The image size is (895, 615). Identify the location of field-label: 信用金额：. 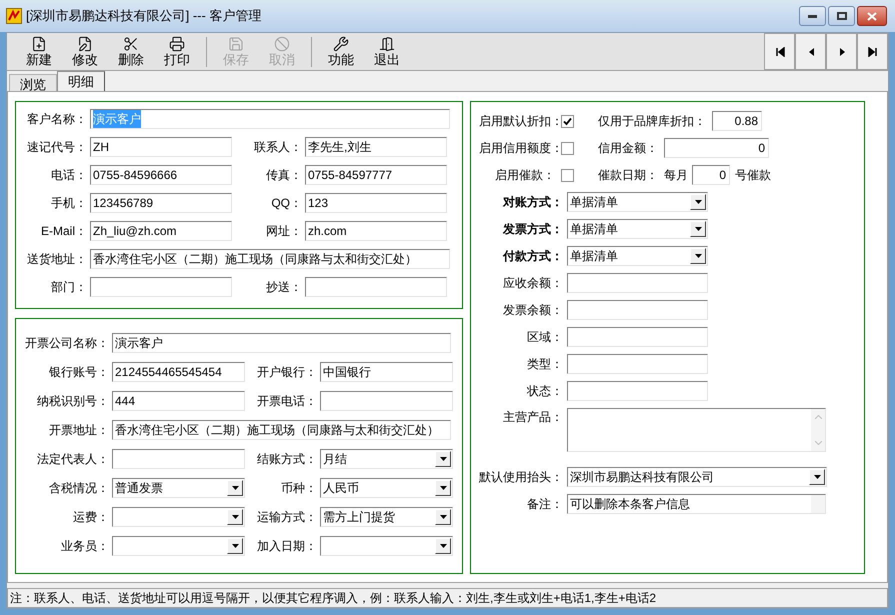
(628, 148).